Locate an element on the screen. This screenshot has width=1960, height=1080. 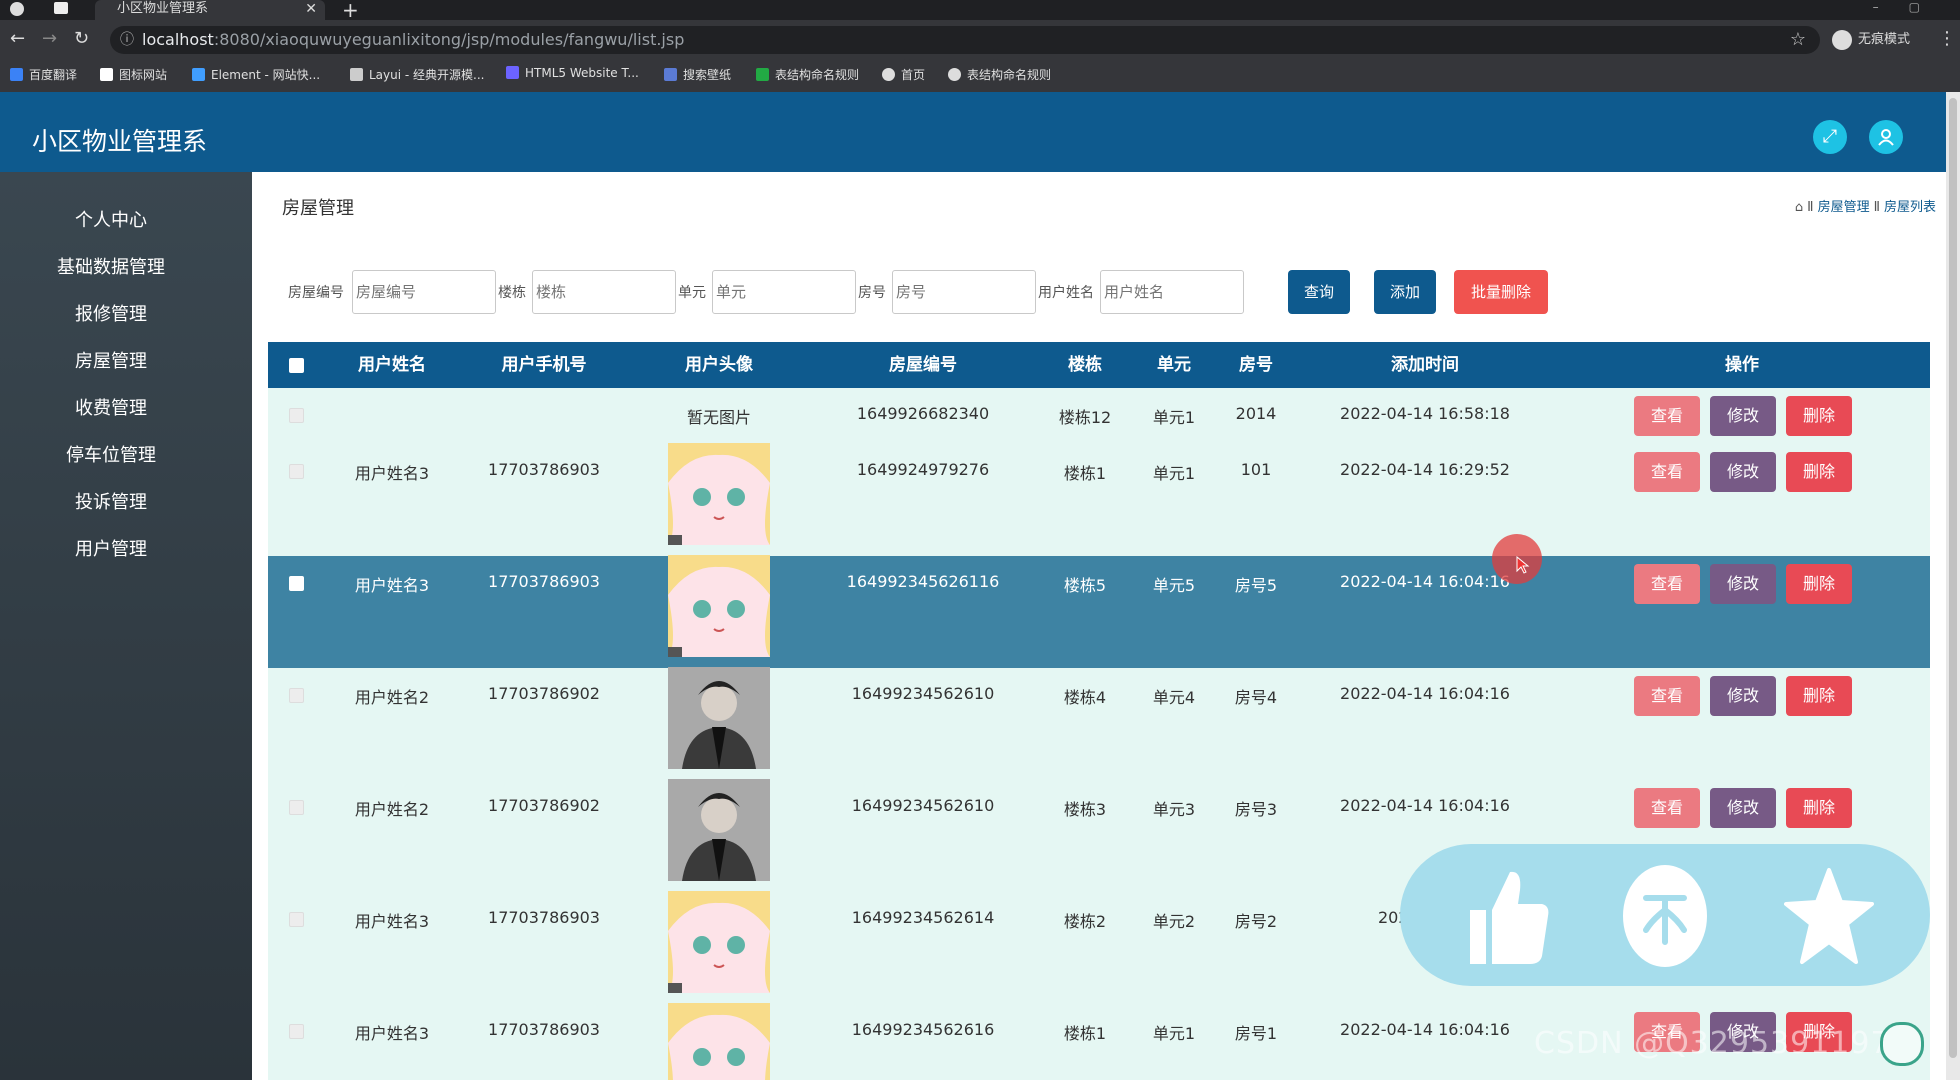
forward-icon: → is located at coordinates (49, 38).